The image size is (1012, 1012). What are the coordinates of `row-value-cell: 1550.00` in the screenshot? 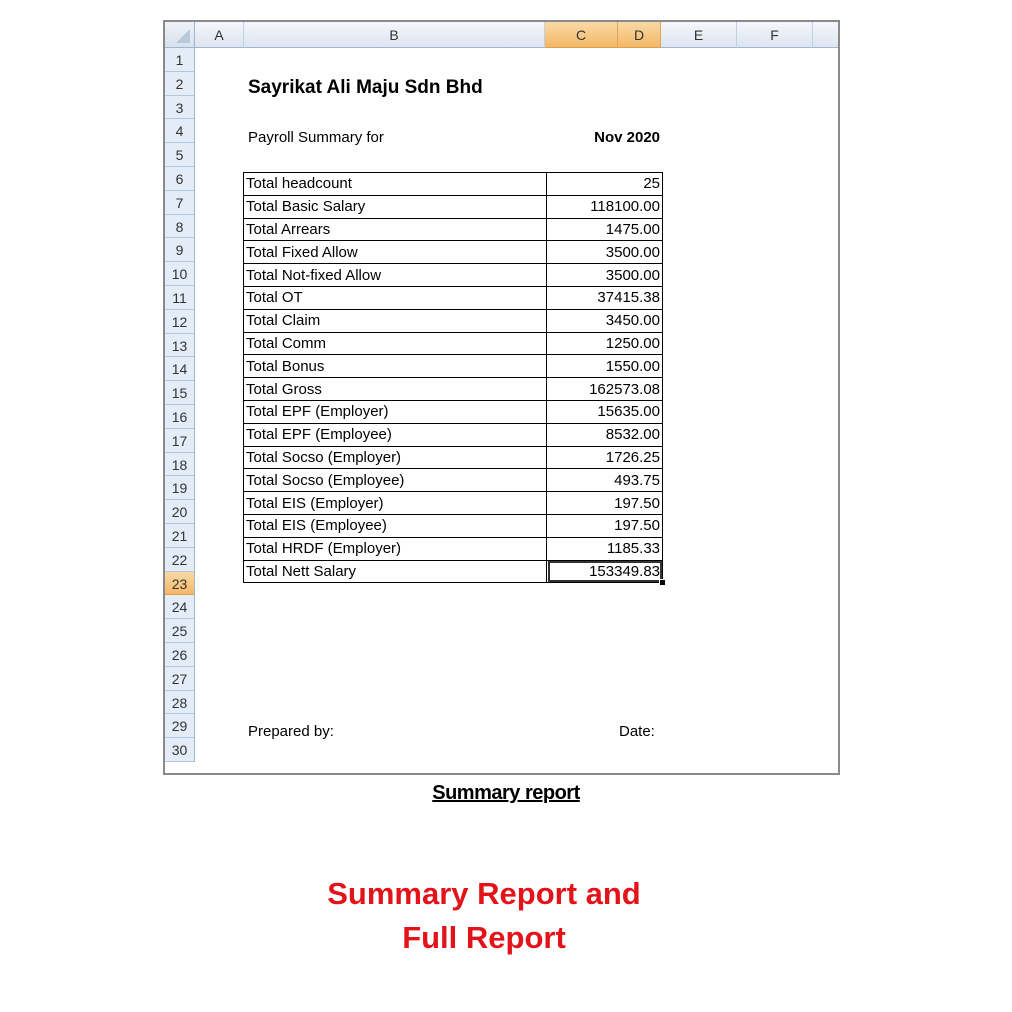 It's located at (604, 366).